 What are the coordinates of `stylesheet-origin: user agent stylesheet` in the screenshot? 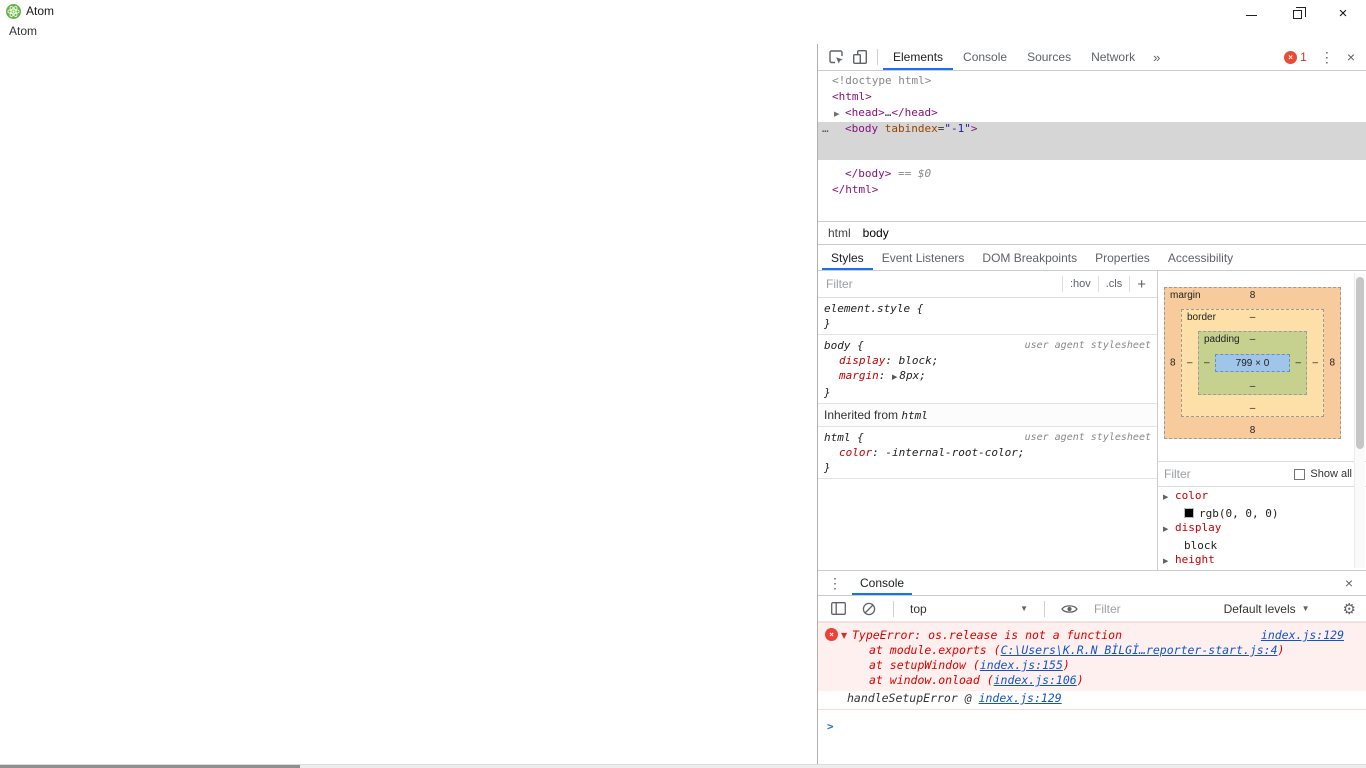 It's located at (1087, 437).